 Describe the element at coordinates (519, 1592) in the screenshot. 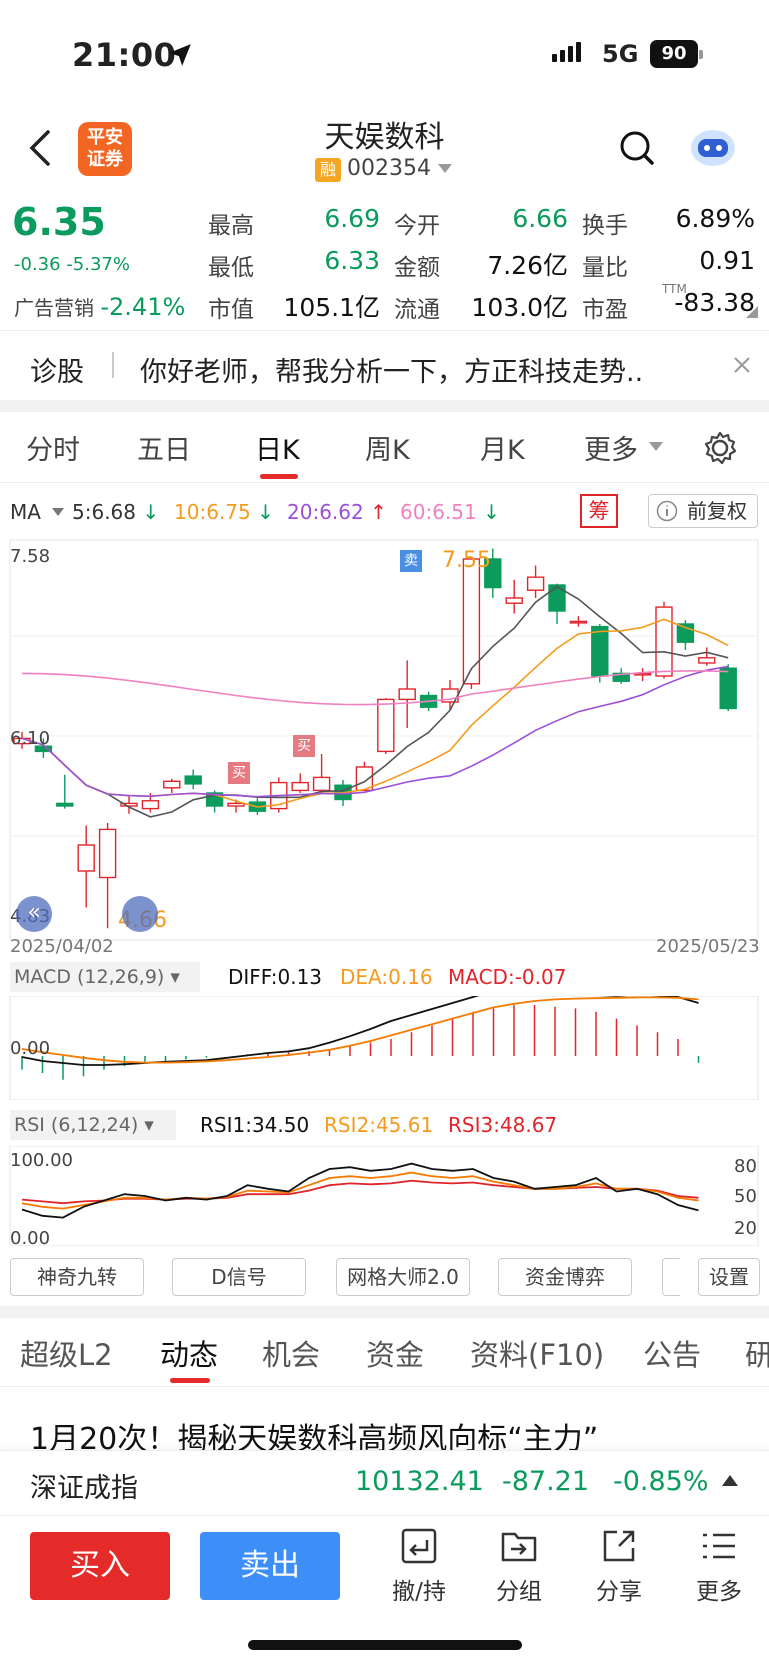

I see `group-label: 分组` at that location.